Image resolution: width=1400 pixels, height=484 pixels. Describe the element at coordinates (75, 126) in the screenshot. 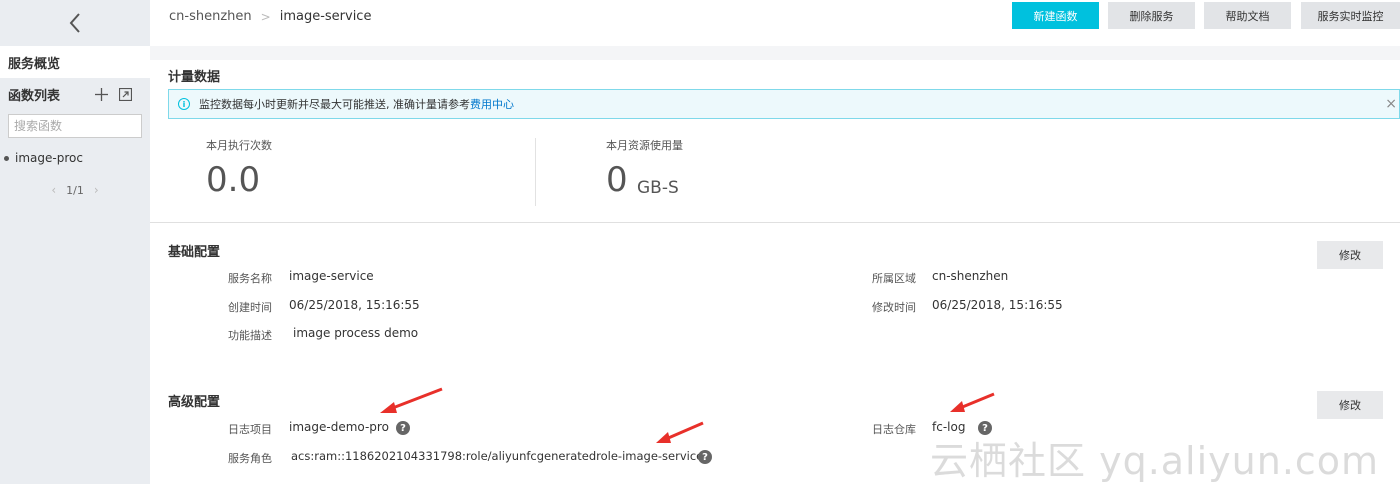

I see `search-function-input` at that location.